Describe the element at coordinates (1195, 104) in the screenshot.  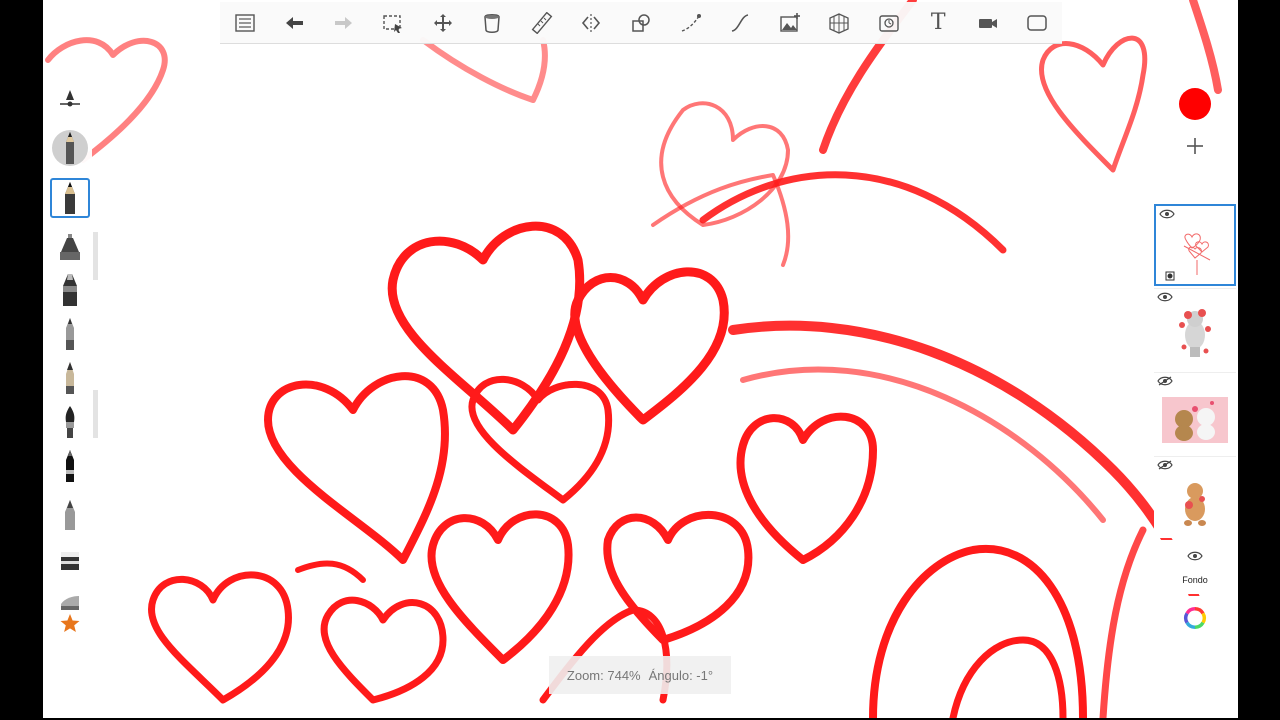
I see `color-swatch` at that location.